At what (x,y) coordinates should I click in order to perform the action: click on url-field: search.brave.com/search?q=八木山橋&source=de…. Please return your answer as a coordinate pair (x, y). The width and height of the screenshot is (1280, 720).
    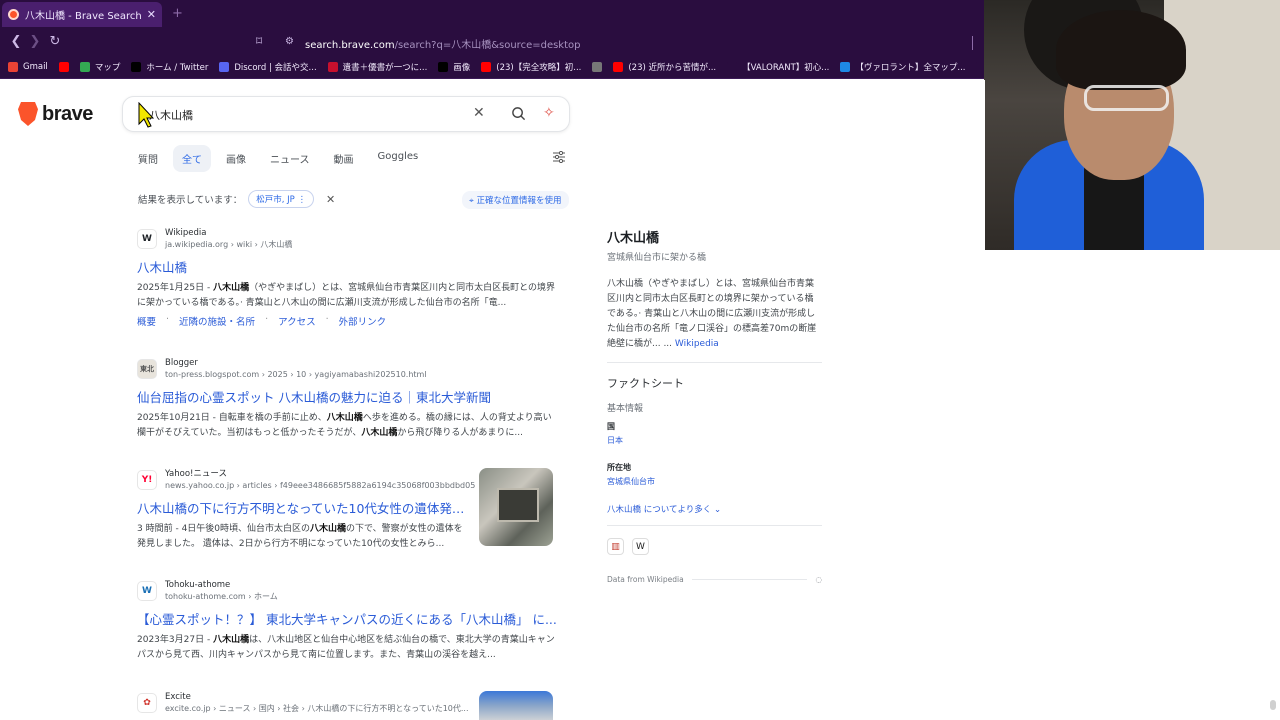
    Looking at the image, I should click on (443, 43).